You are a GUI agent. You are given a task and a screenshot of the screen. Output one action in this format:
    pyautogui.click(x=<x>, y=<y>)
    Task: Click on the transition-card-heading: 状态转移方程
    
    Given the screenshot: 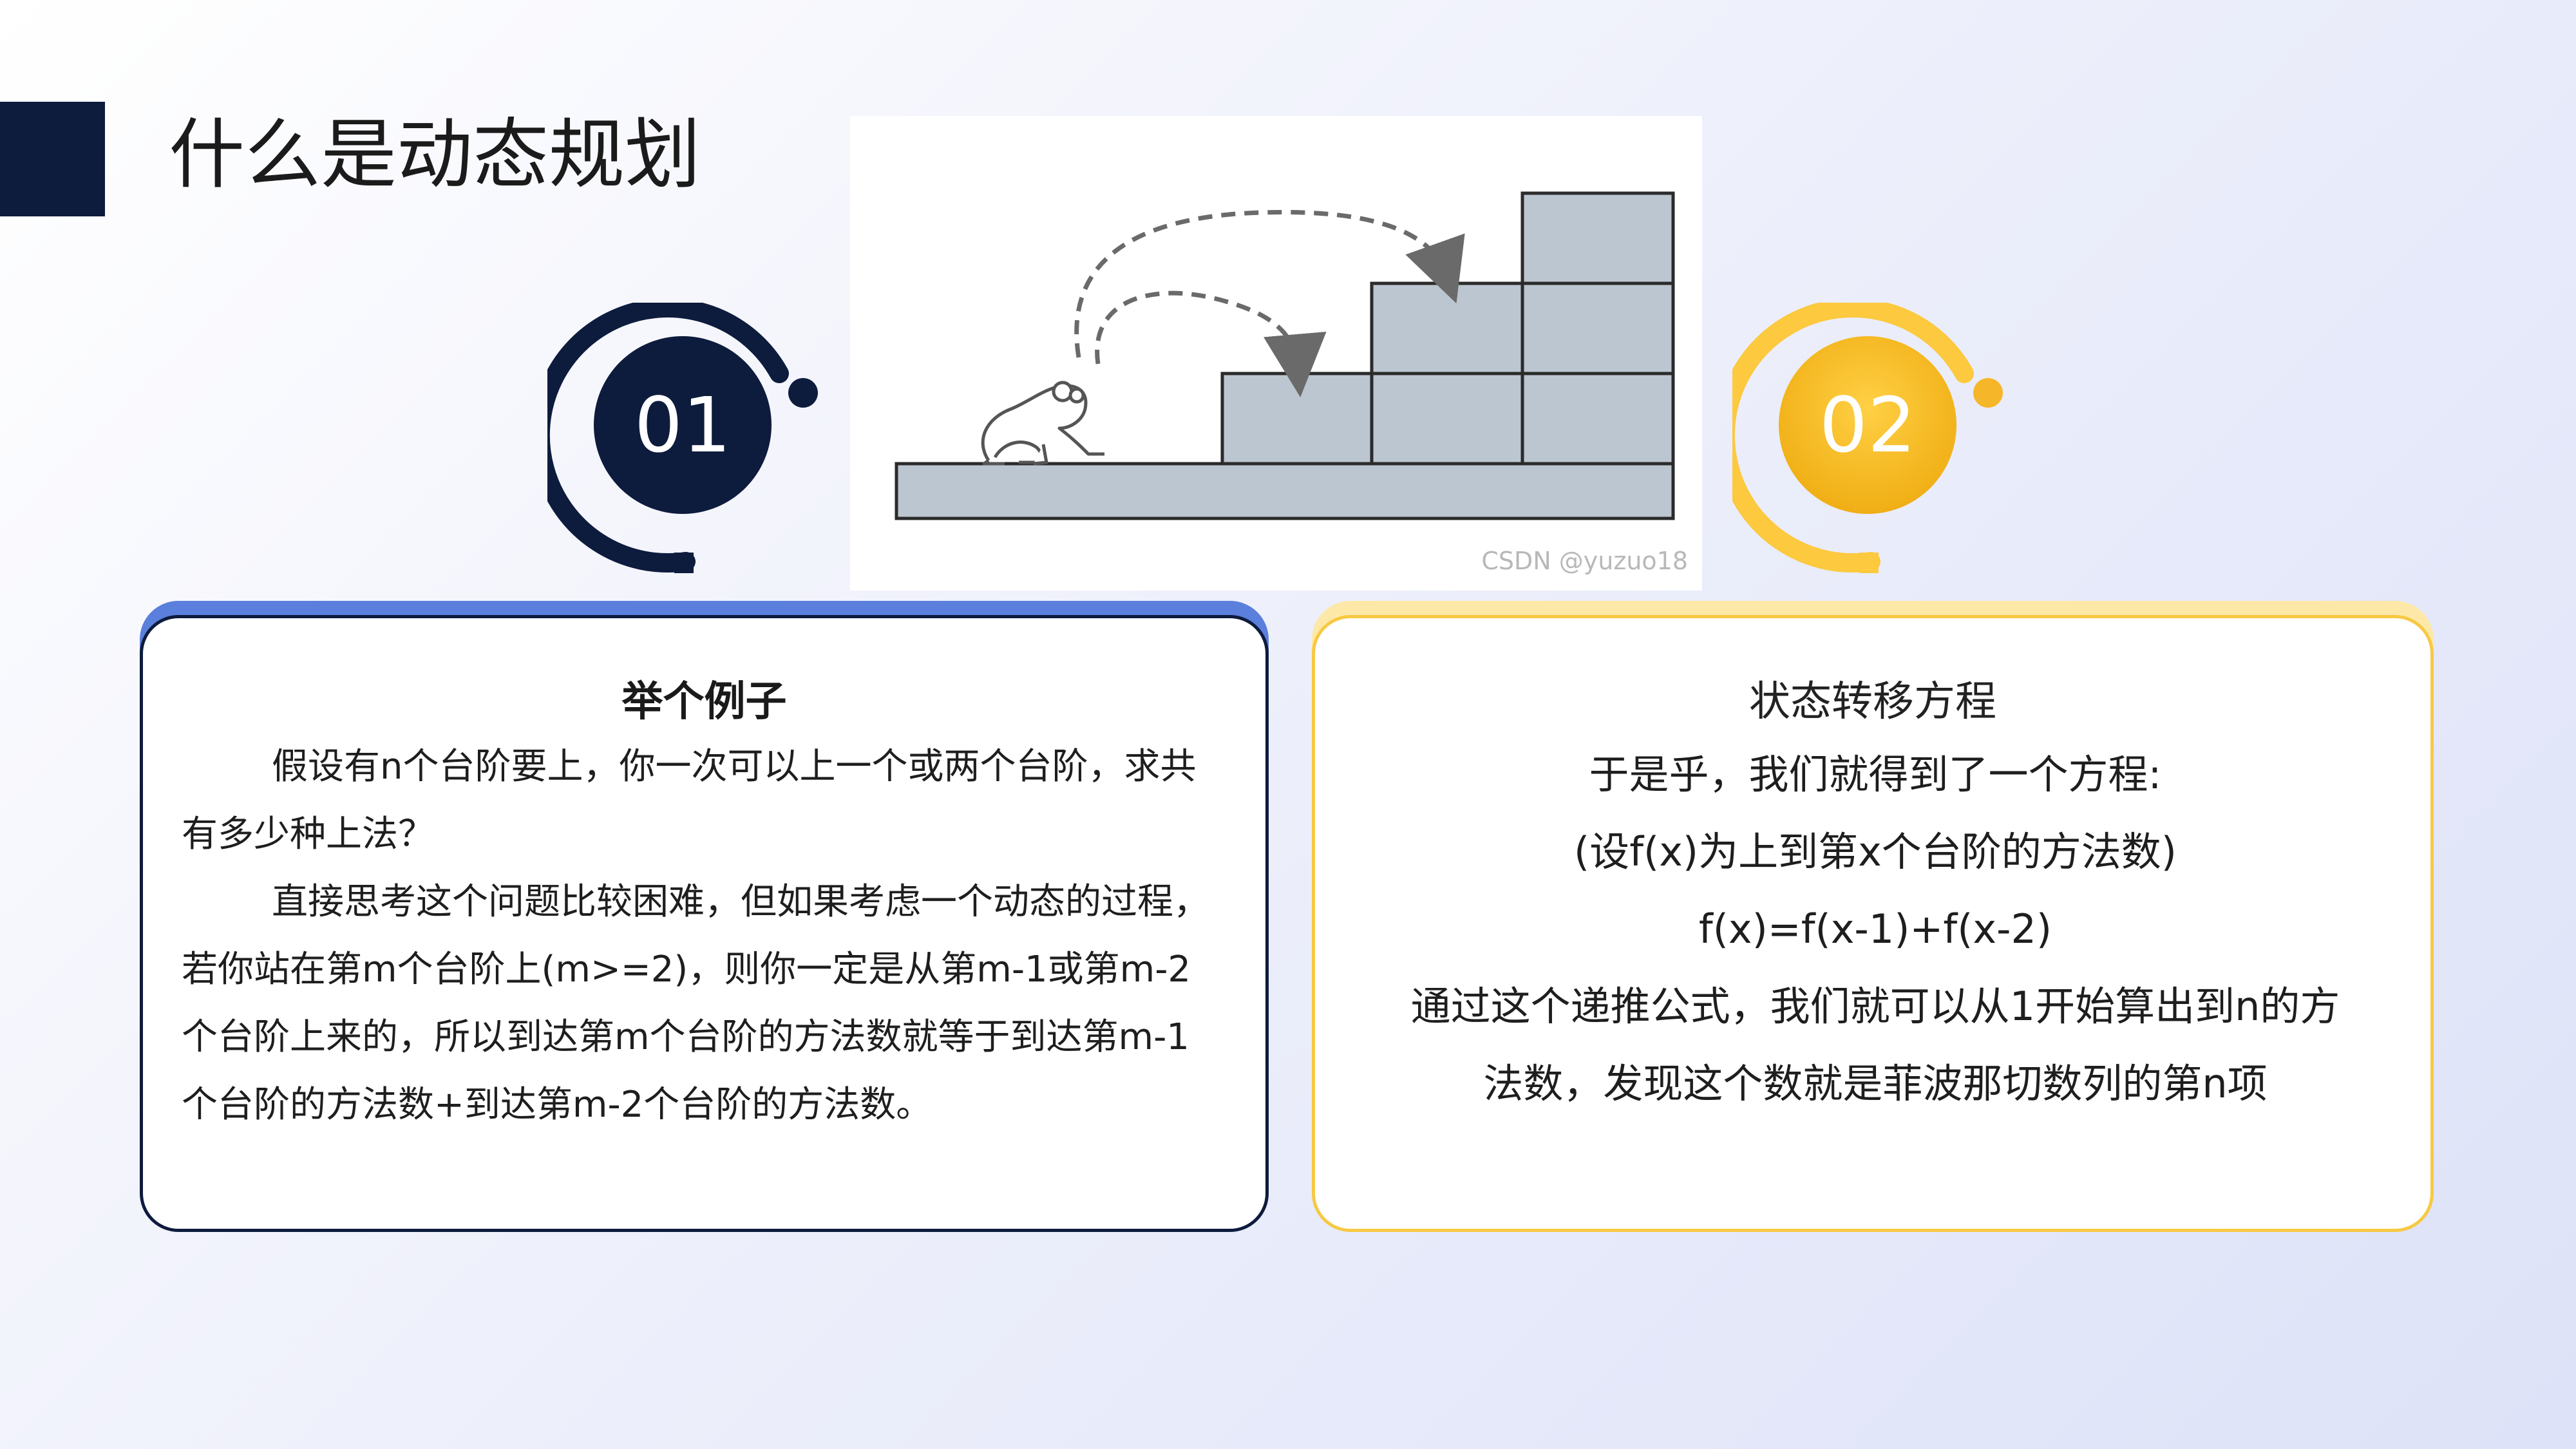 What is the action you would take?
    pyautogui.click(x=1872, y=702)
    